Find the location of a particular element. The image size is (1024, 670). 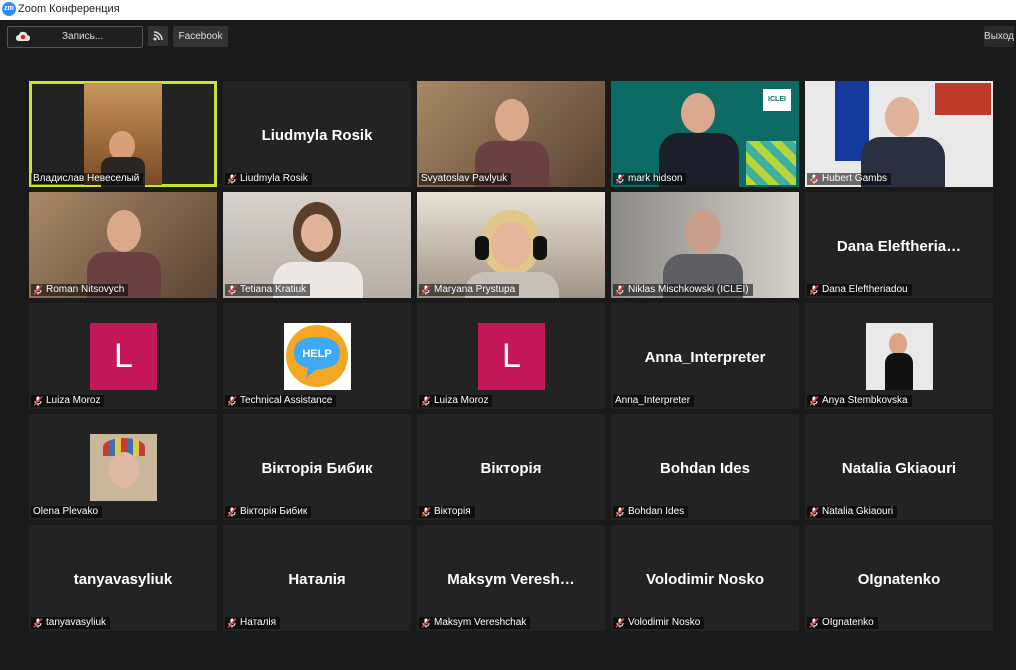

participant-display-name: Volodimir Nosko is located at coordinates (705, 579).